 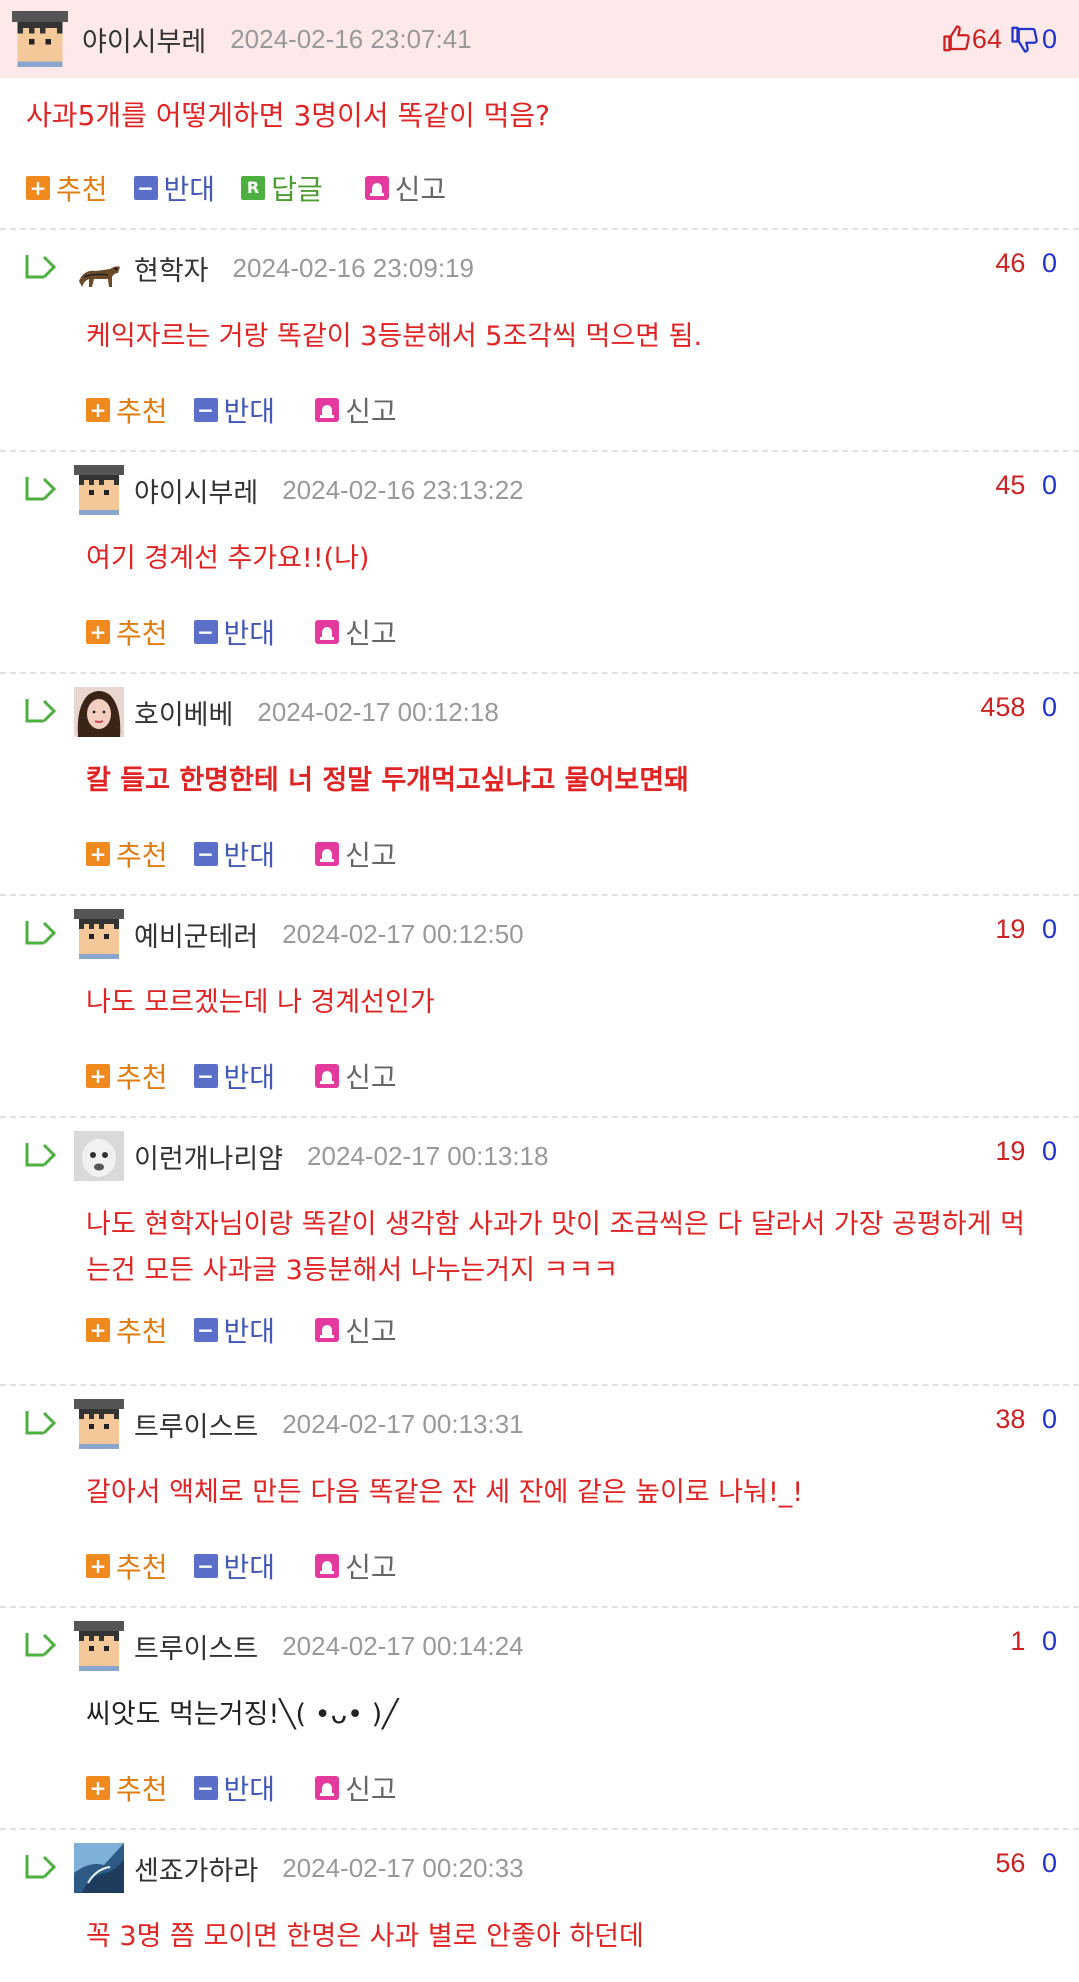 What do you see at coordinates (242, 1714) in the screenshot?
I see `comment-text: 씨앗도 먹는거징!╲( •ᴗ• )╱` at bounding box center [242, 1714].